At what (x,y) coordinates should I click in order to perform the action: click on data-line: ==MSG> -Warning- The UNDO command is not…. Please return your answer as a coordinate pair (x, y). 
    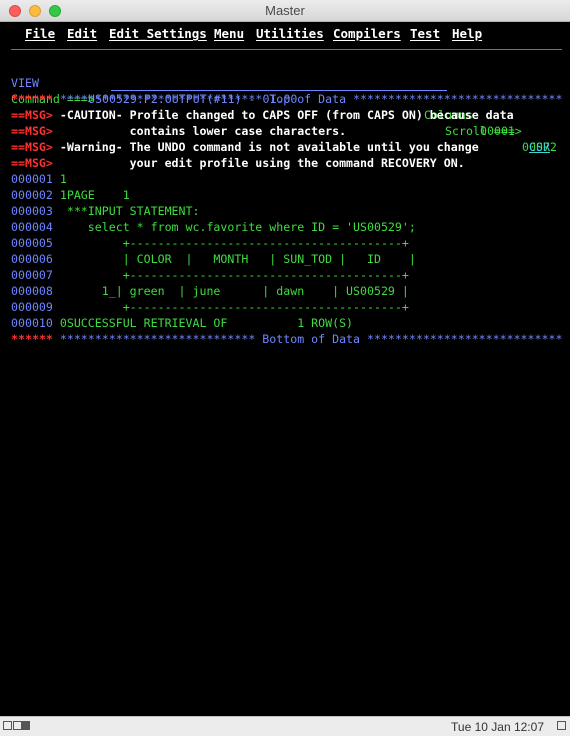
    Looking at the image, I should click on (245, 147).